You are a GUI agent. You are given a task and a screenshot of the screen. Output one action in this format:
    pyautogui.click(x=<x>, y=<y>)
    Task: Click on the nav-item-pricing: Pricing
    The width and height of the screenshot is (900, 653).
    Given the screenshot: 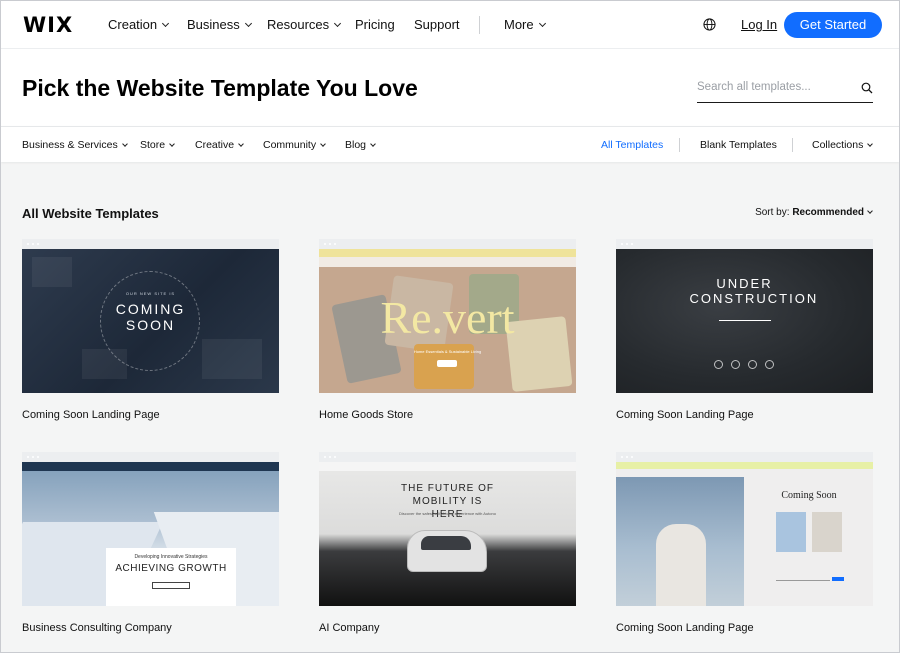 What is the action you would take?
    pyautogui.click(x=375, y=24)
    